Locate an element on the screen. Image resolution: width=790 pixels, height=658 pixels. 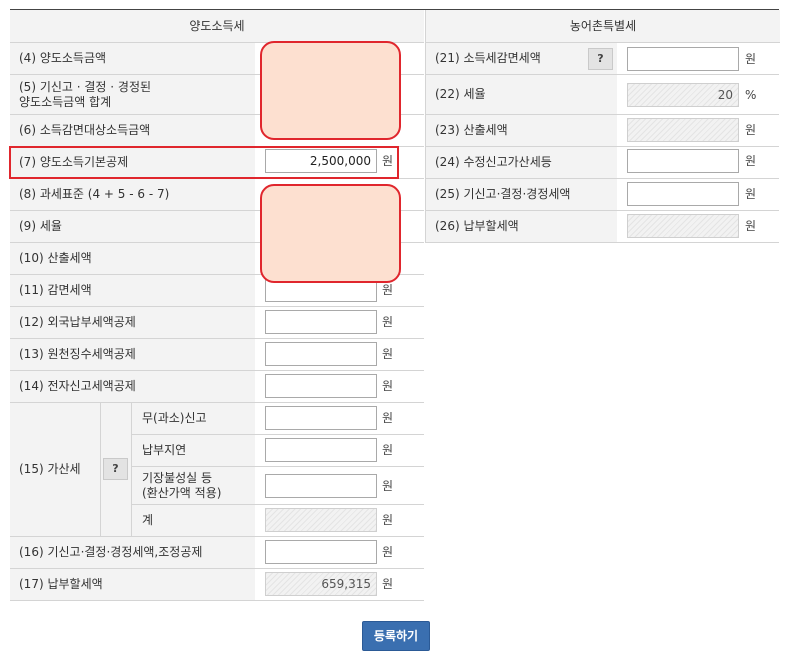
withholding-credit-input is located at coordinates (321, 354).